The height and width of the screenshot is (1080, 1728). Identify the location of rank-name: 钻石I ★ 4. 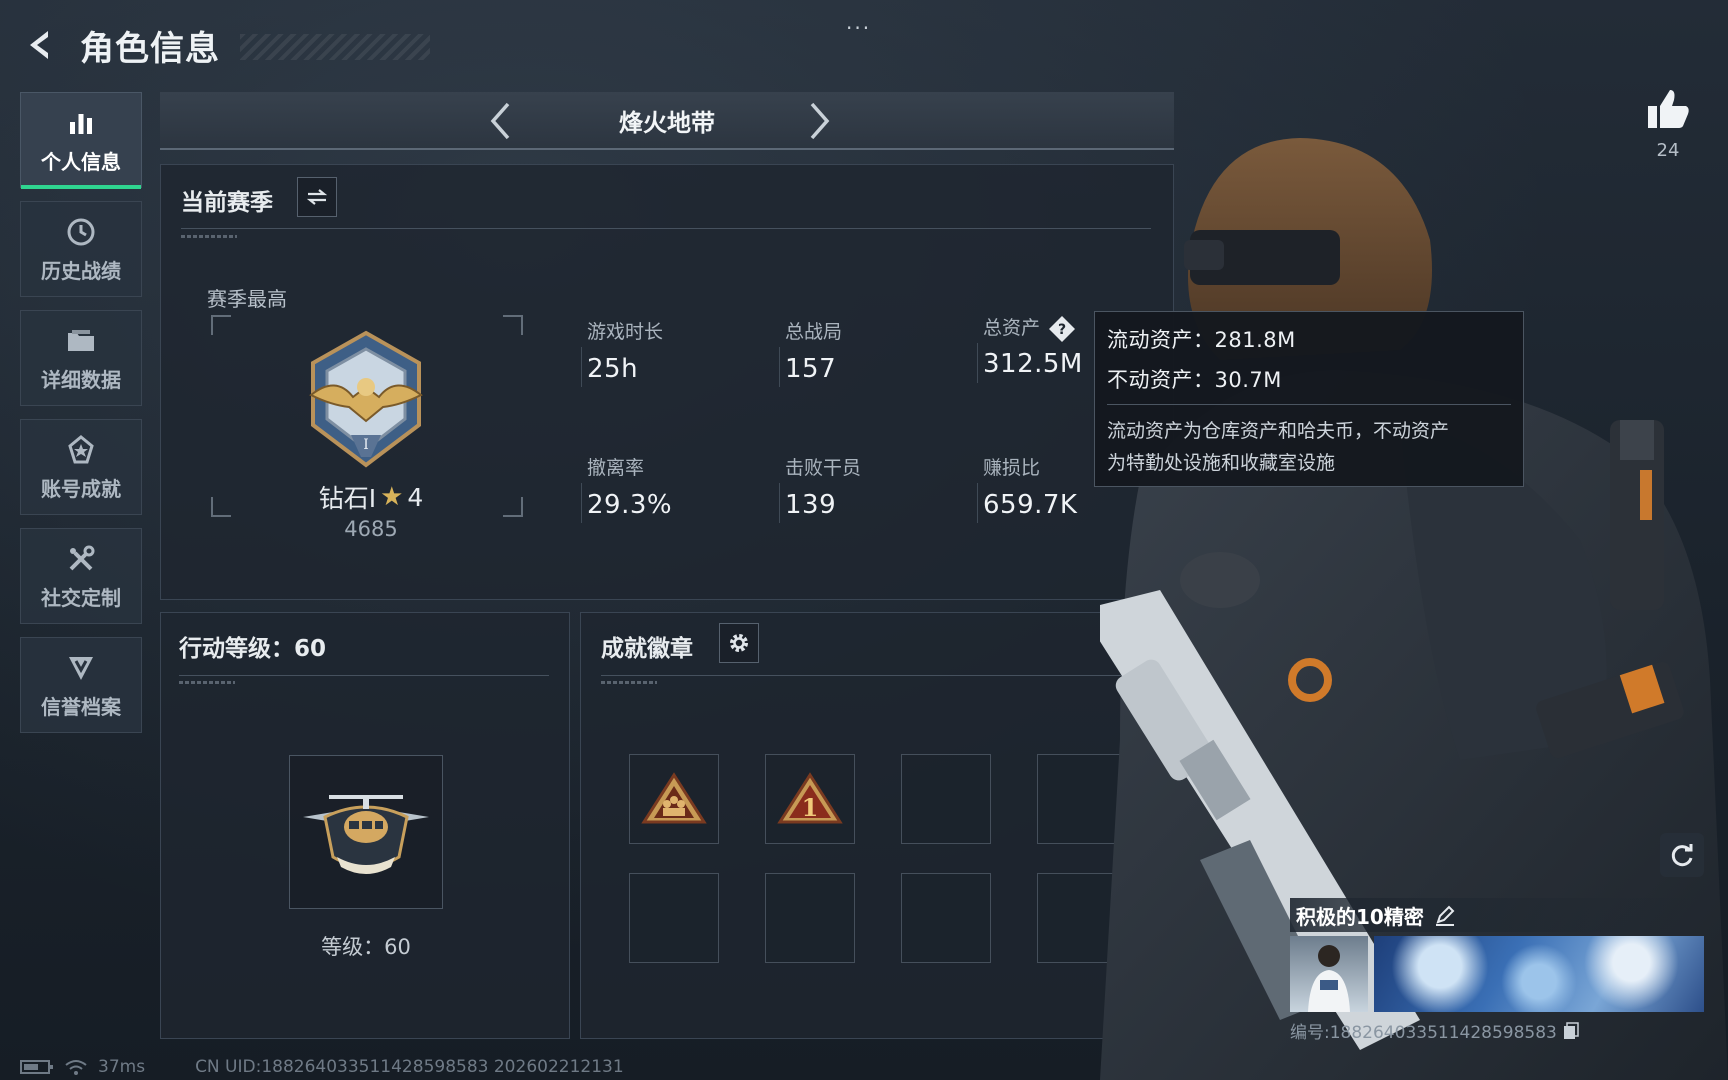
(371, 497).